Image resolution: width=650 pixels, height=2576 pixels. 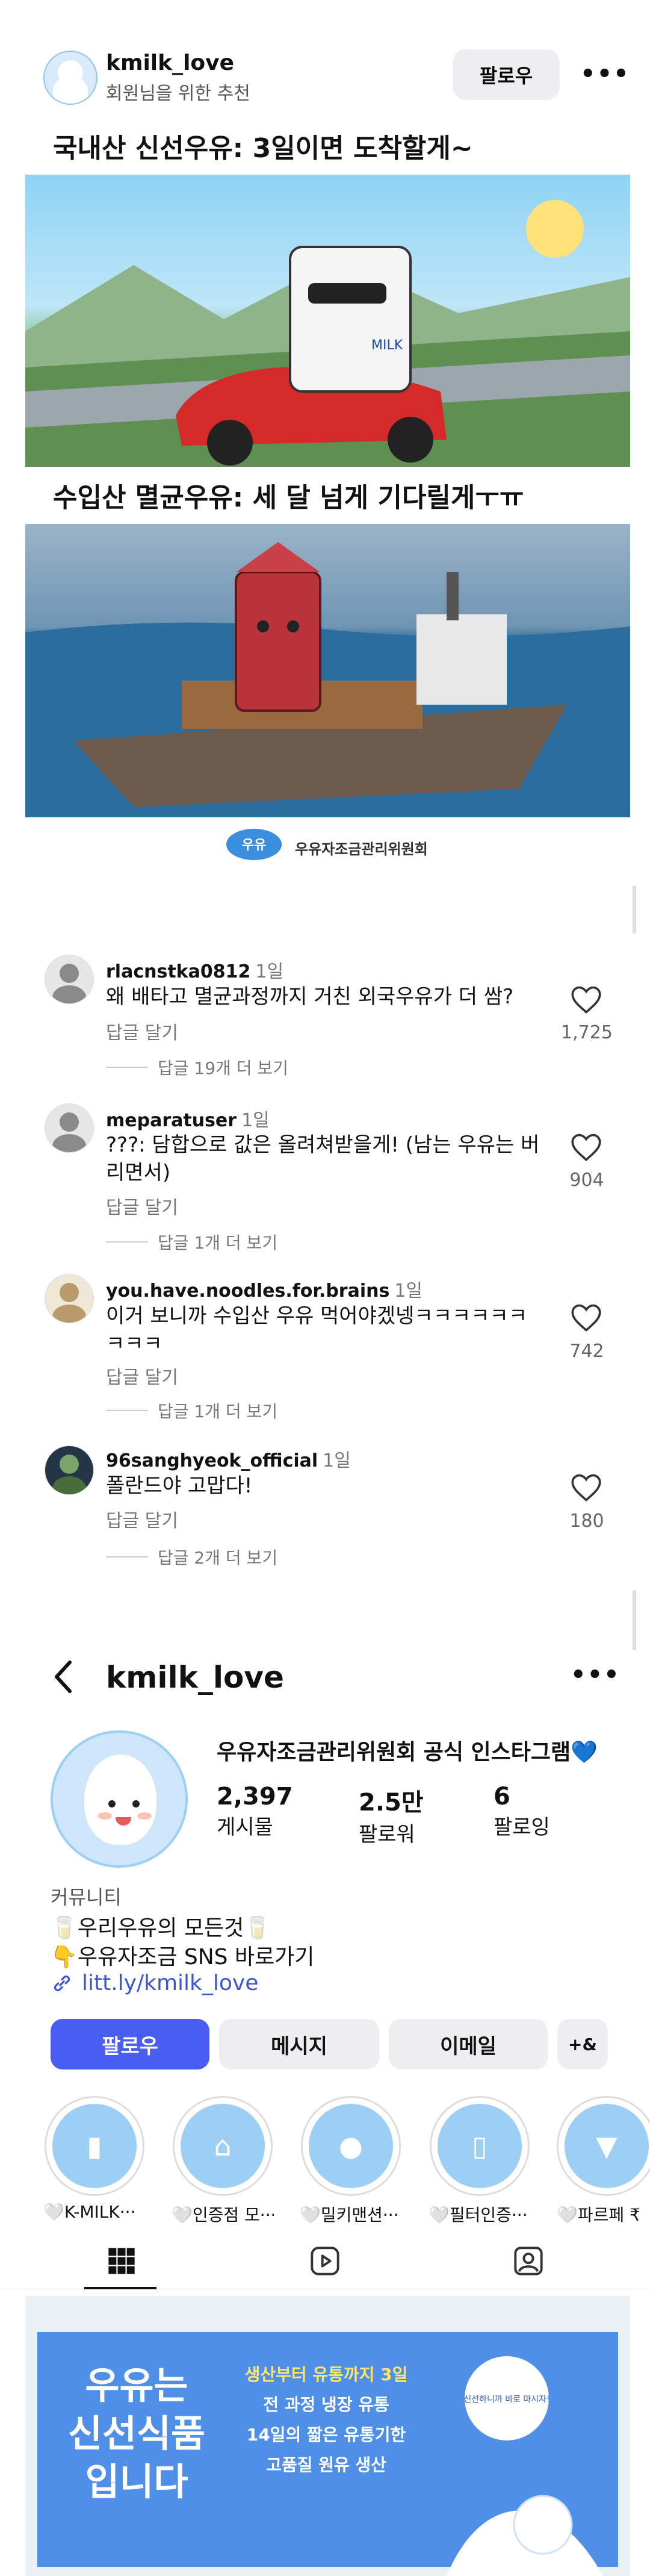 What do you see at coordinates (130, 2044) in the screenshot?
I see `profile-follow-button: 팔로우` at bounding box center [130, 2044].